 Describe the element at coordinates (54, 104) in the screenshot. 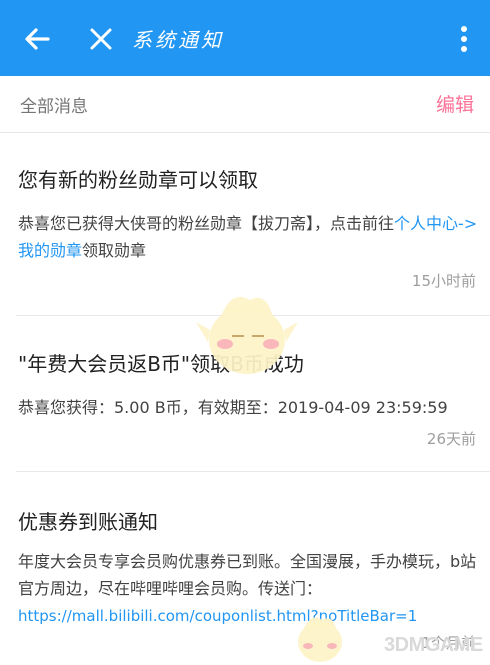

I see `filter-all-messages: 全部消息` at that location.